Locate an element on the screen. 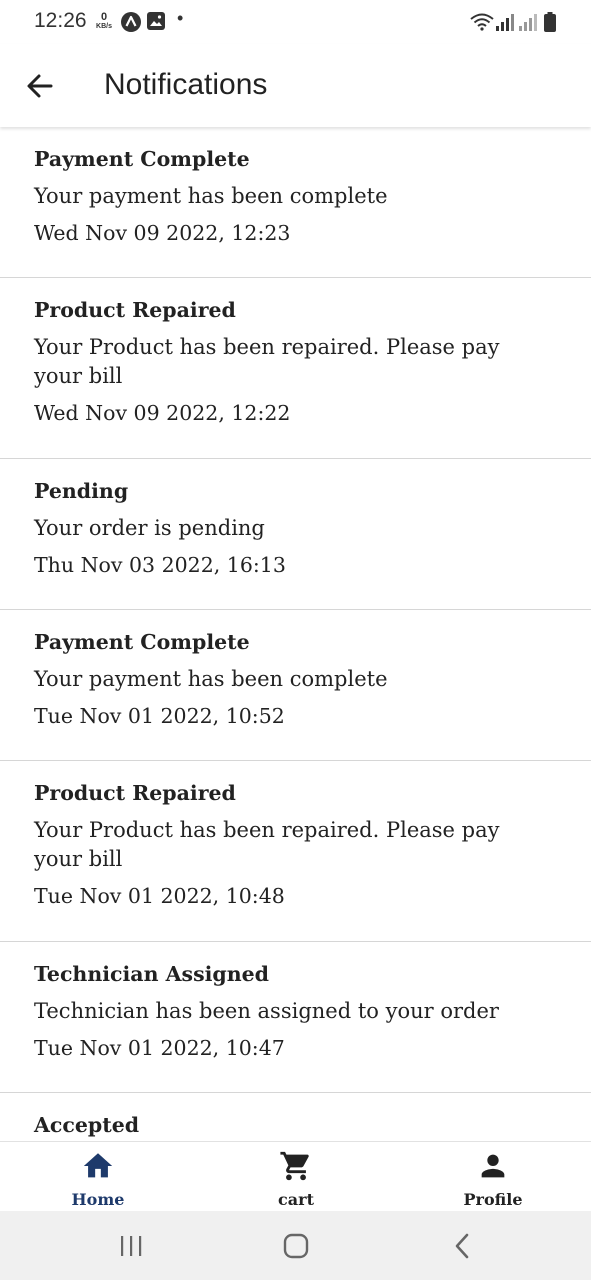  battery-icon is located at coordinates (550, 24).